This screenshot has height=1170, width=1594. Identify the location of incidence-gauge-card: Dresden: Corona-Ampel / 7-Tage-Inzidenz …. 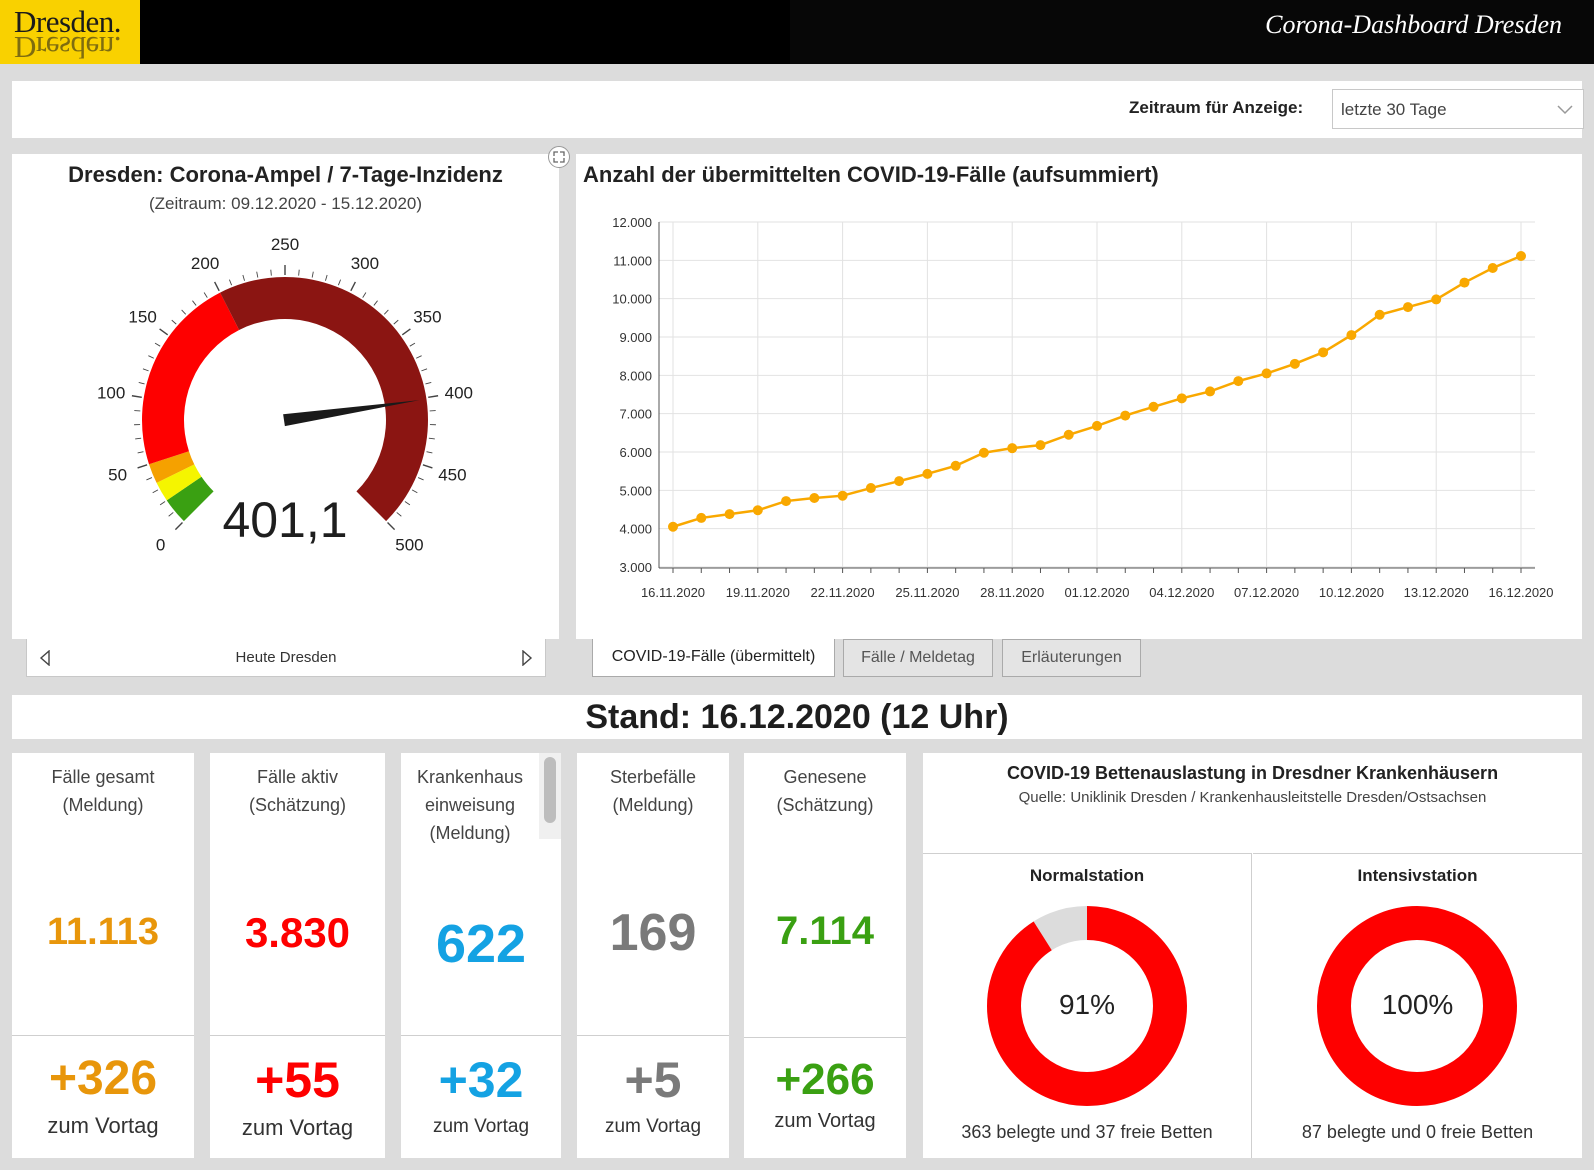
(285, 396).